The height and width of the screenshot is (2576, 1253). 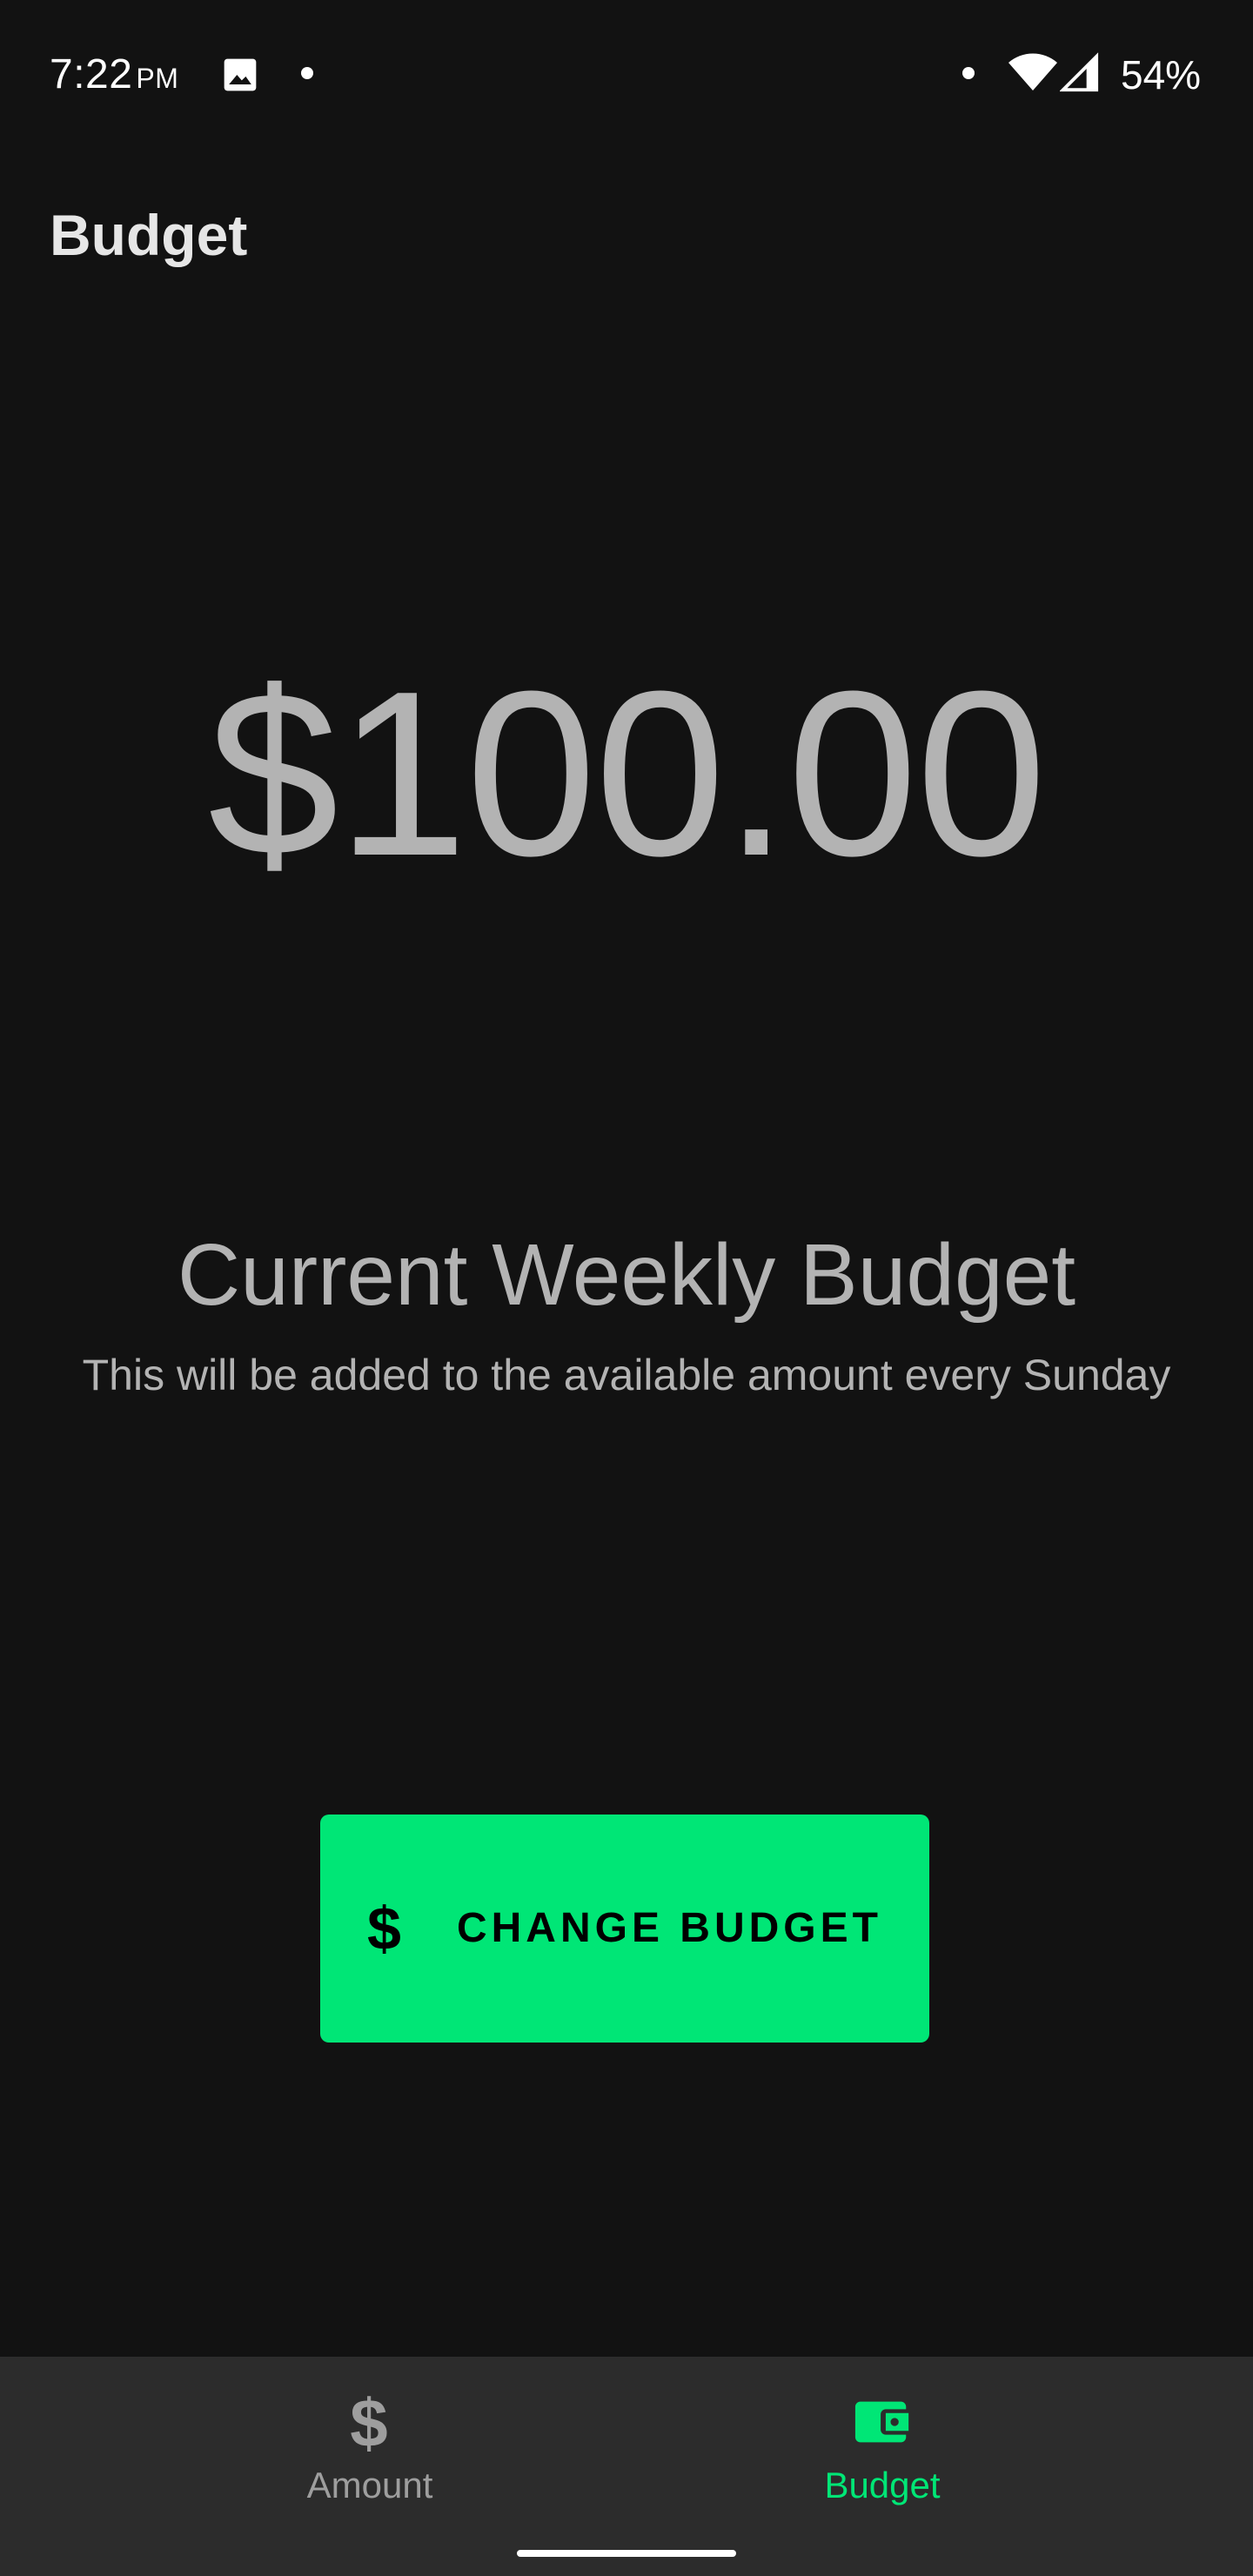 What do you see at coordinates (1032, 72) in the screenshot?
I see `wifi-icon` at bounding box center [1032, 72].